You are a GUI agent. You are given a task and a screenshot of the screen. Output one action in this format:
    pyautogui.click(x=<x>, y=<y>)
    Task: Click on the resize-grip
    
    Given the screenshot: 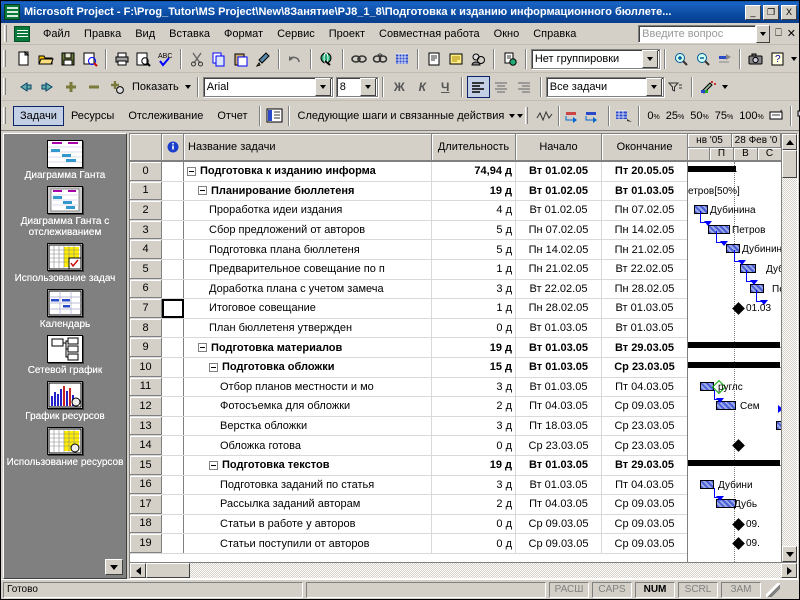 What is the action you would take?
    pyautogui.click(x=773, y=589)
    